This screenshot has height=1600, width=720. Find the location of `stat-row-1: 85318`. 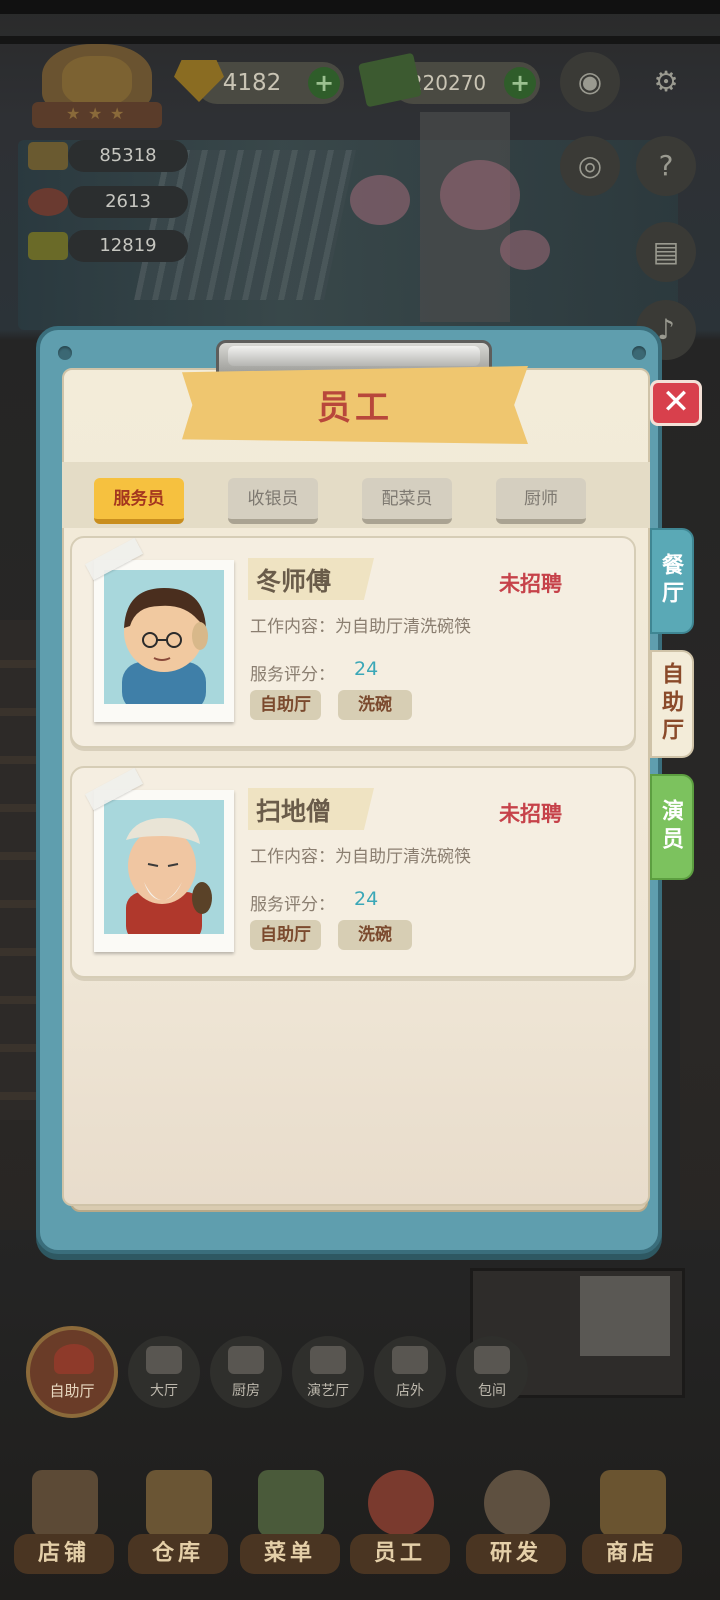

stat-row-1: 85318 is located at coordinates (108, 156).